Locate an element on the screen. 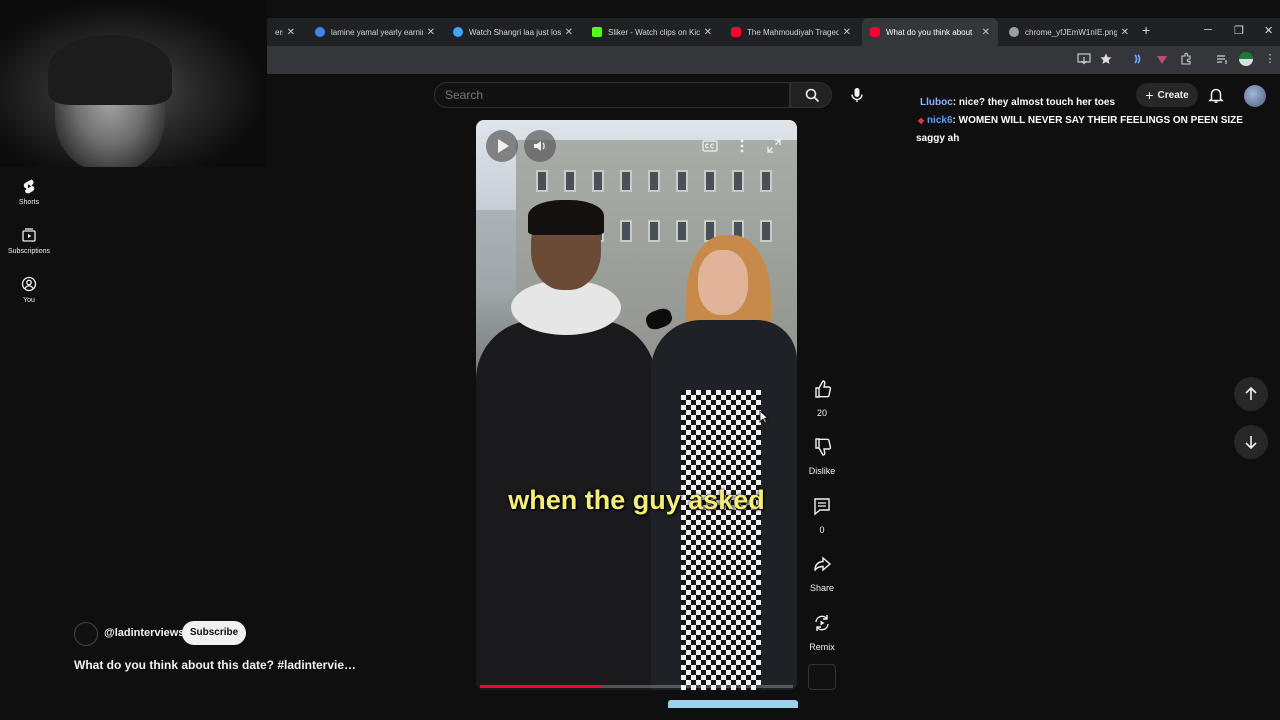 The width and height of the screenshot is (1280, 720). browser-tab: The Mahmoudiyah Tragedy ✕ is located at coordinates (791, 32).